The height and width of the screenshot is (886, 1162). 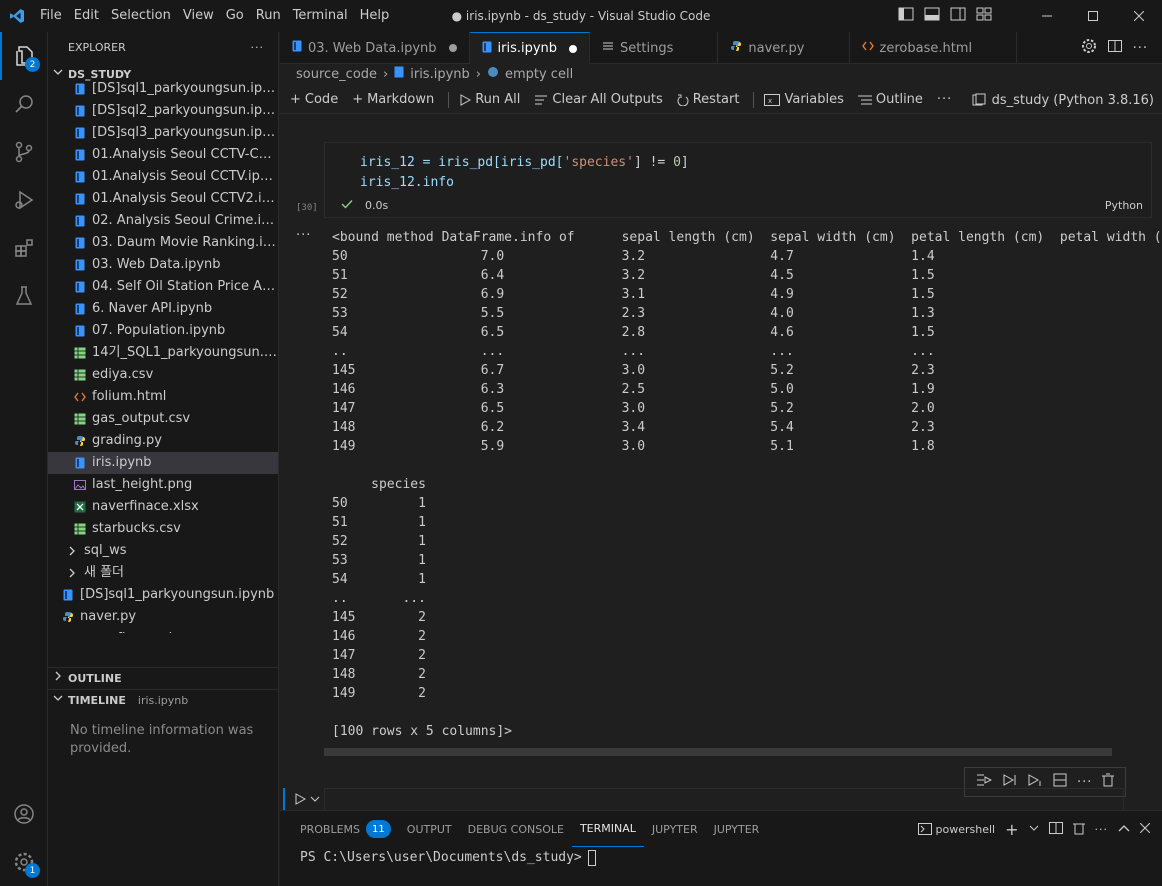 I want to click on editor-tab-label: zerobase.html, so click(x=926, y=48).